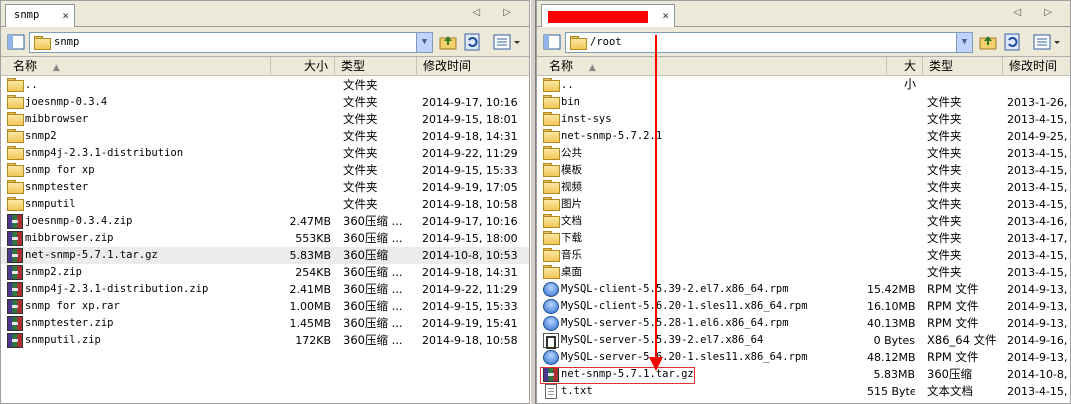 The width and height of the screenshot is (1071, 404). I want to click on left-file-mtime: 2014-10-8, 10:53, so click(470, 255).